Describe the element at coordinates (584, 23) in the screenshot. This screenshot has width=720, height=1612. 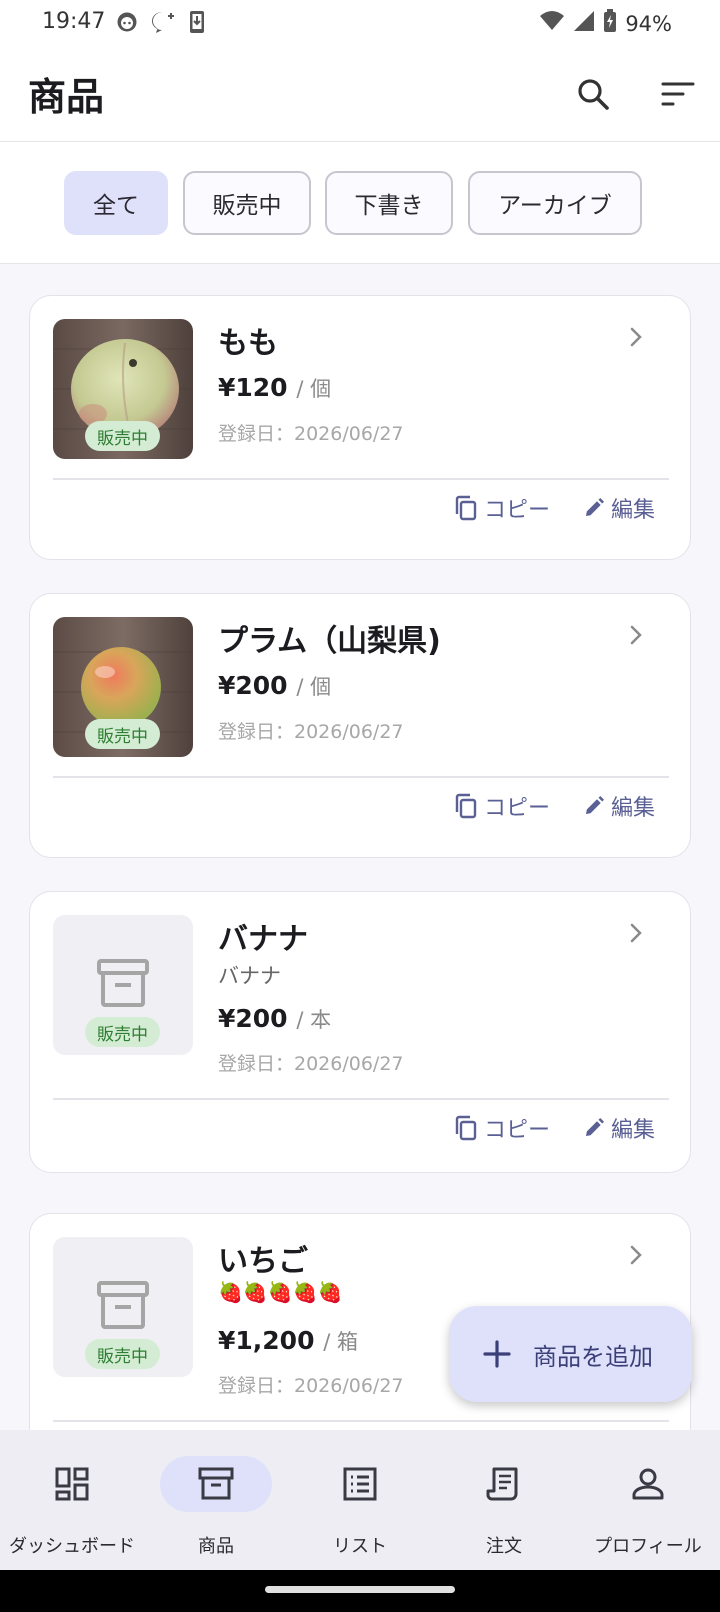
I see `signal-icon` at that location.